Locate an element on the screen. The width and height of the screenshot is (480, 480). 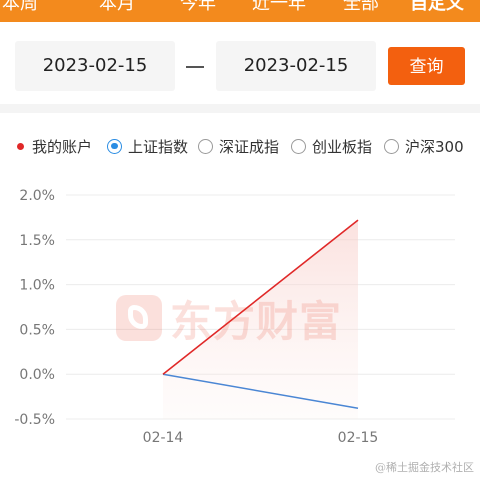
radio-sse-index: 上证指数 is located at coordinates (147, 146).